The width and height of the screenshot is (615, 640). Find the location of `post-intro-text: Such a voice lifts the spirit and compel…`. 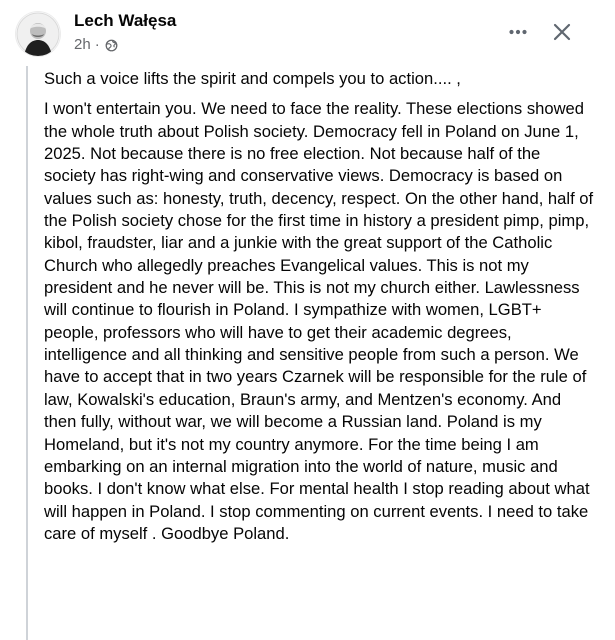

post-intro-text: Such a voice lifts the spirit and compel… is located at coordinates (252, 78).